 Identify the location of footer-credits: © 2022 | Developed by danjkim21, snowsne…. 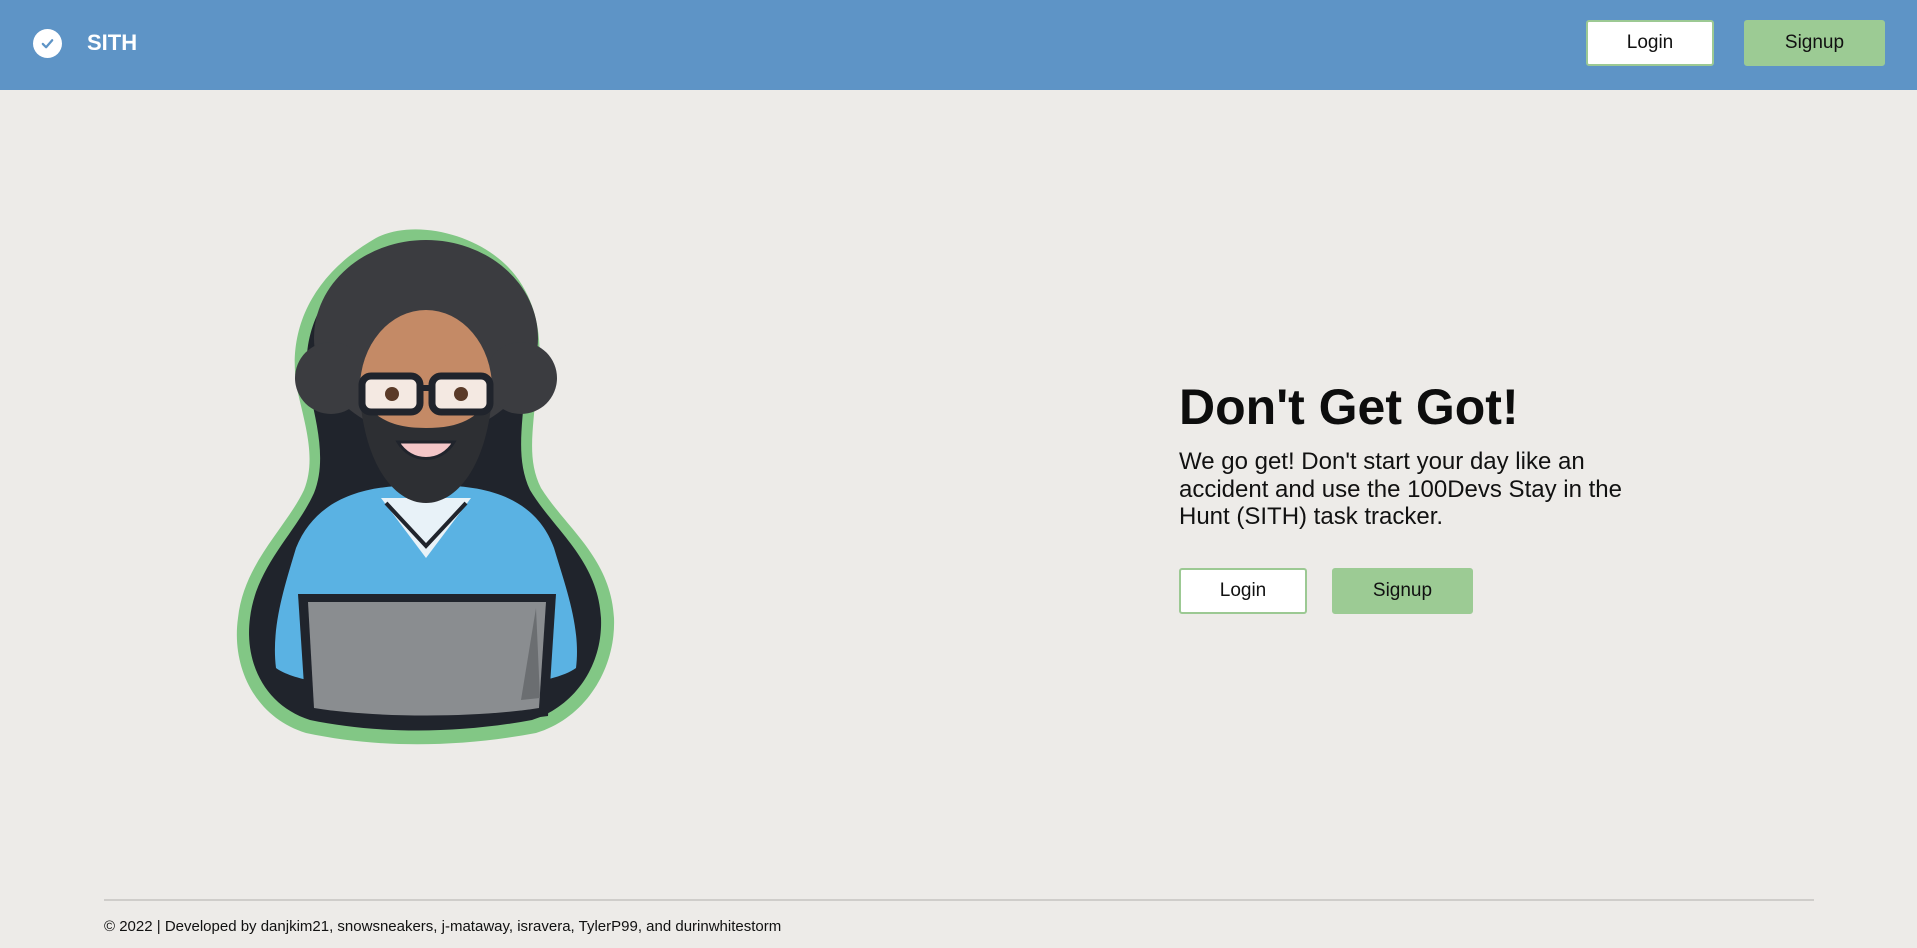
(443, 926).